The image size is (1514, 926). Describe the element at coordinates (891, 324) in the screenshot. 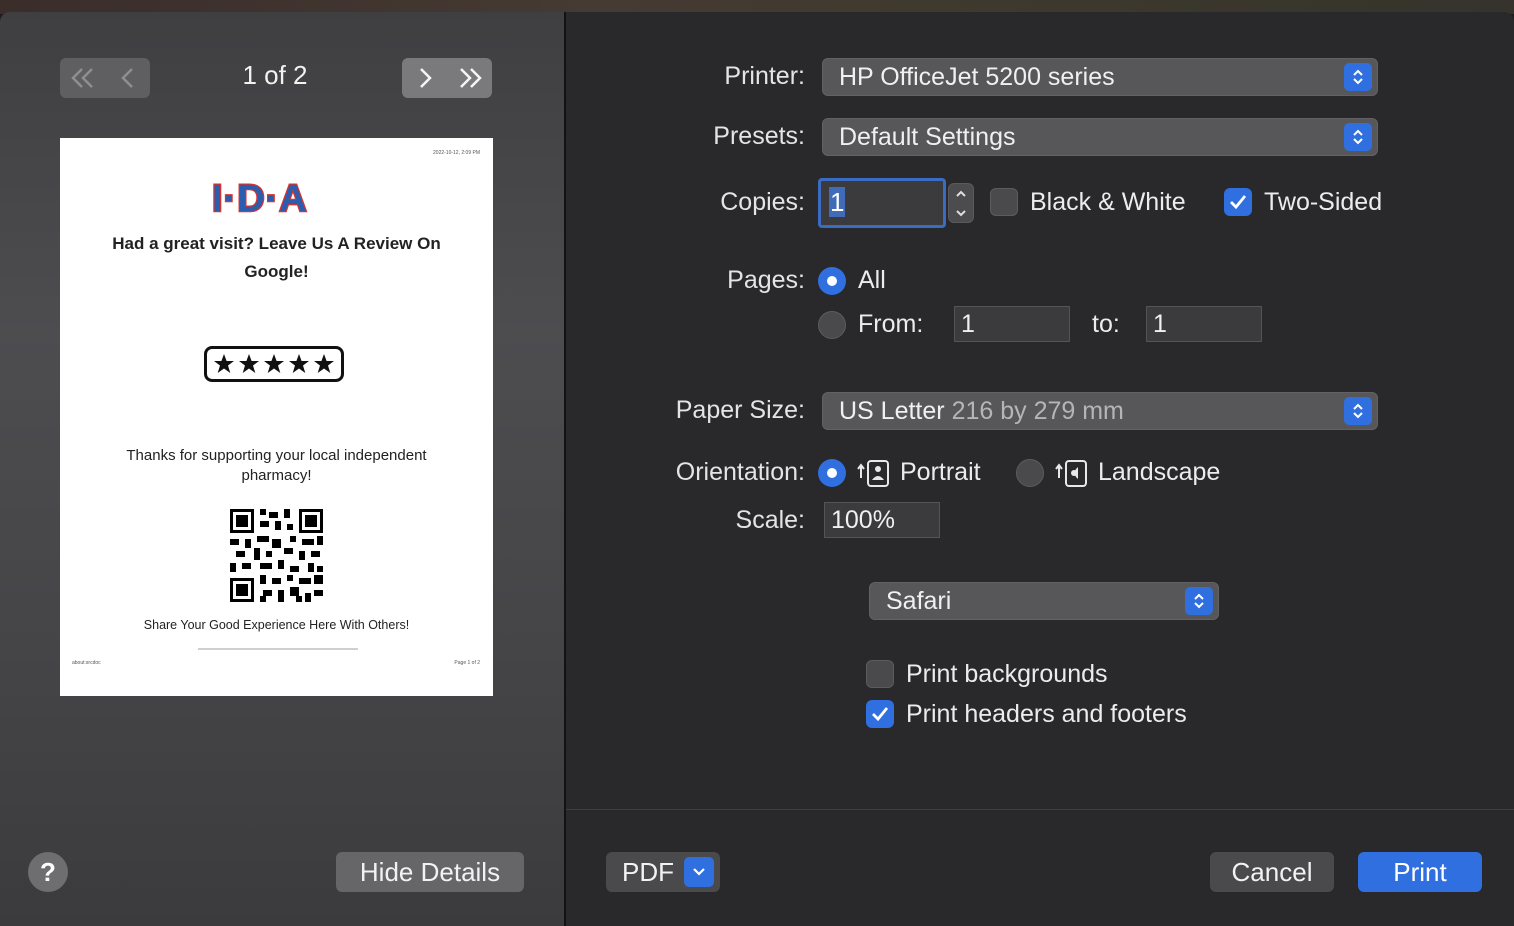

I see `pages-from-label: From:` at that location.